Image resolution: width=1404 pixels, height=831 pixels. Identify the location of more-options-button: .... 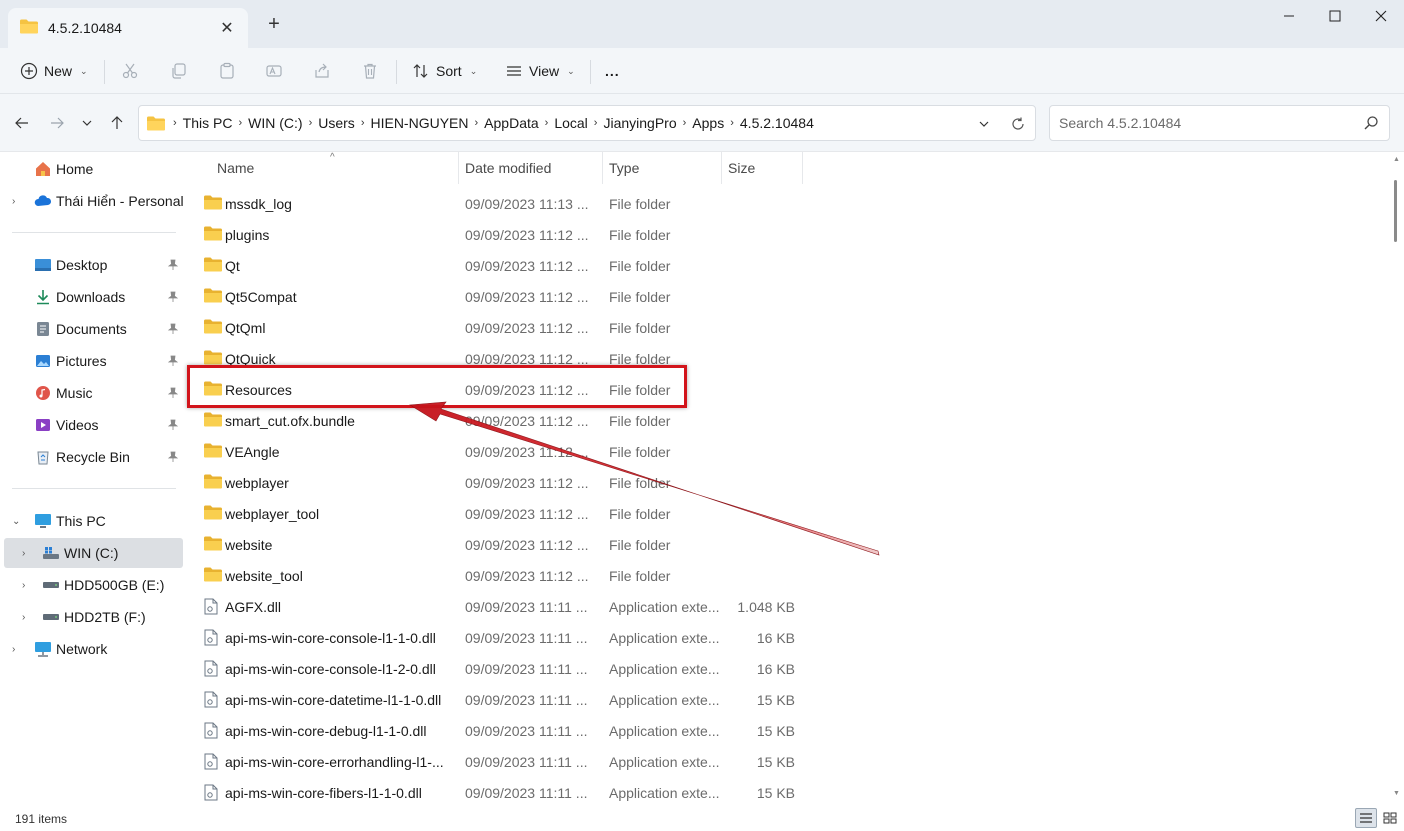
(612, 71).